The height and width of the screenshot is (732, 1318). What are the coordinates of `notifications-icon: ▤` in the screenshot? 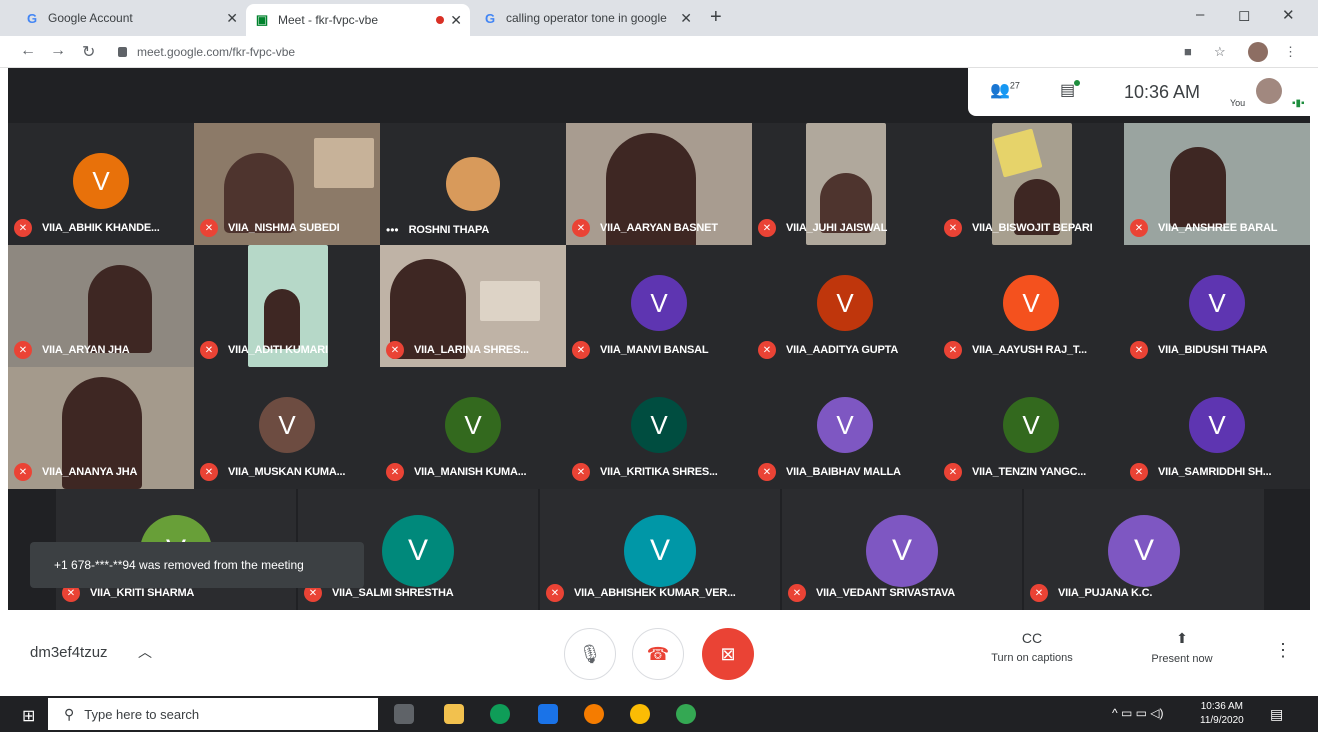 It's located at (1276, 714).